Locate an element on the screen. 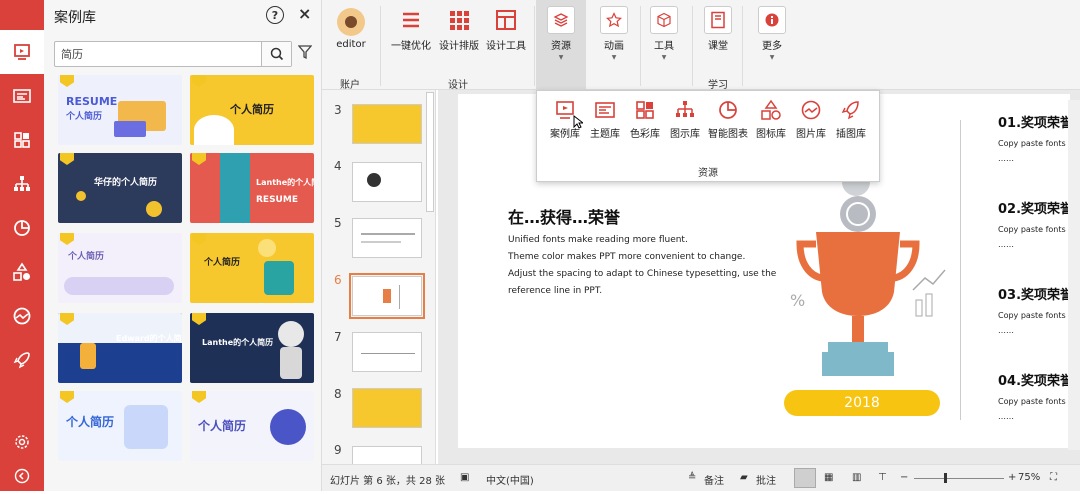  optimize-icon is located at coordinates (411, 20).